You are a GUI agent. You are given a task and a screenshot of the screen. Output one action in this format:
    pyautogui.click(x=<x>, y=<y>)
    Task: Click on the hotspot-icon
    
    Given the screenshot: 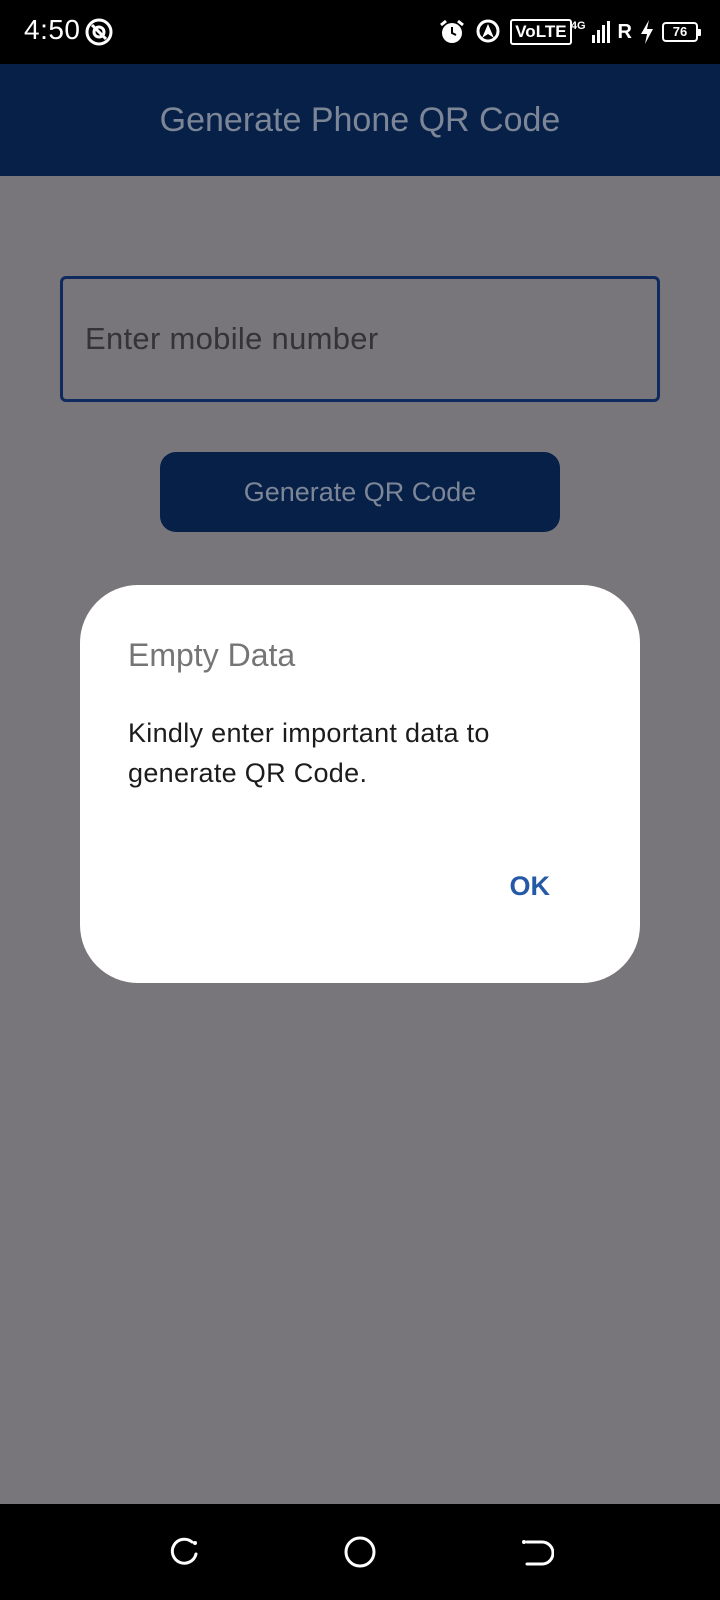 What is the action you would take?
    pyautogui.click(x=99, y=32)
    